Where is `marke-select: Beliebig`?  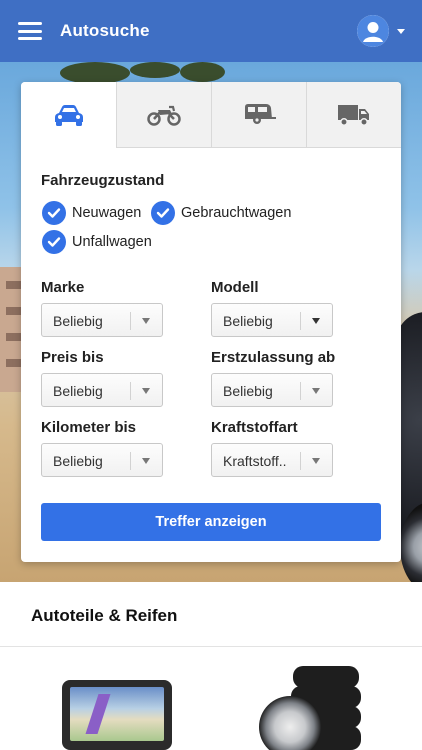
marke-select: Beliebig is located at coordinates (102, 320).